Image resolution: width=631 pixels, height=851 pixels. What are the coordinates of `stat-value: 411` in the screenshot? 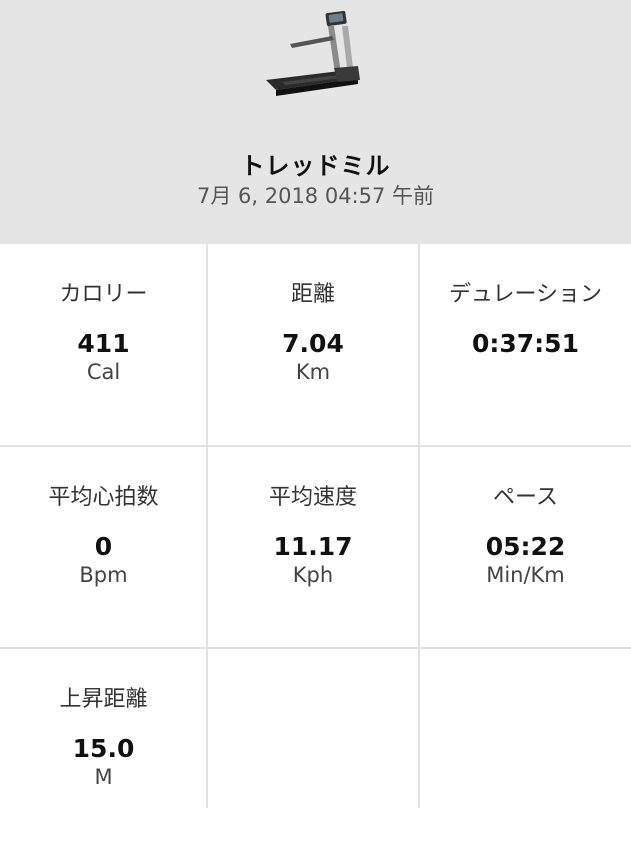 It's located at (103, 343).